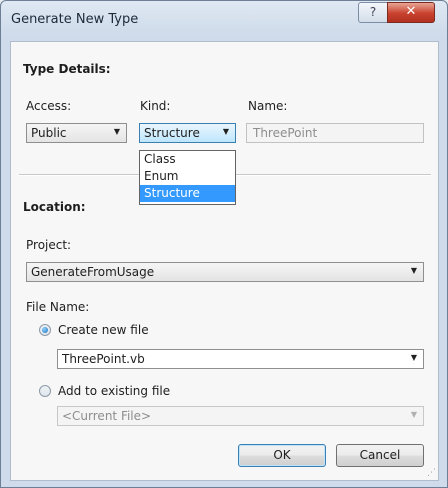  Describe the element at coordinates (67, 69) in the screenshot. I see `type-details-header: Type Details:` at that location.